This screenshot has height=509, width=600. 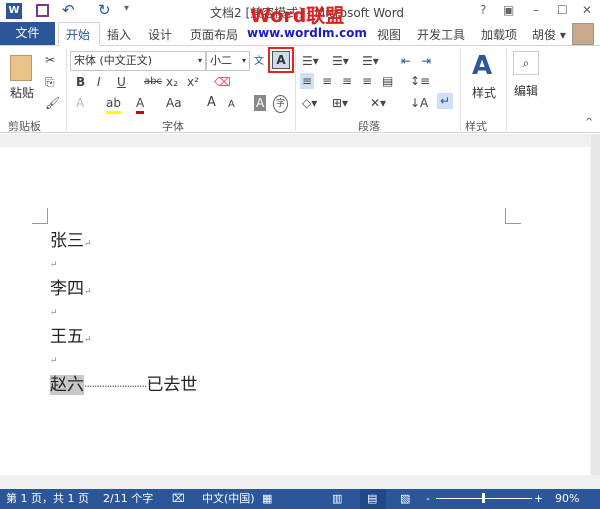 I want to click on numbering-icon: ☰▾, so click(x=340, y=61).